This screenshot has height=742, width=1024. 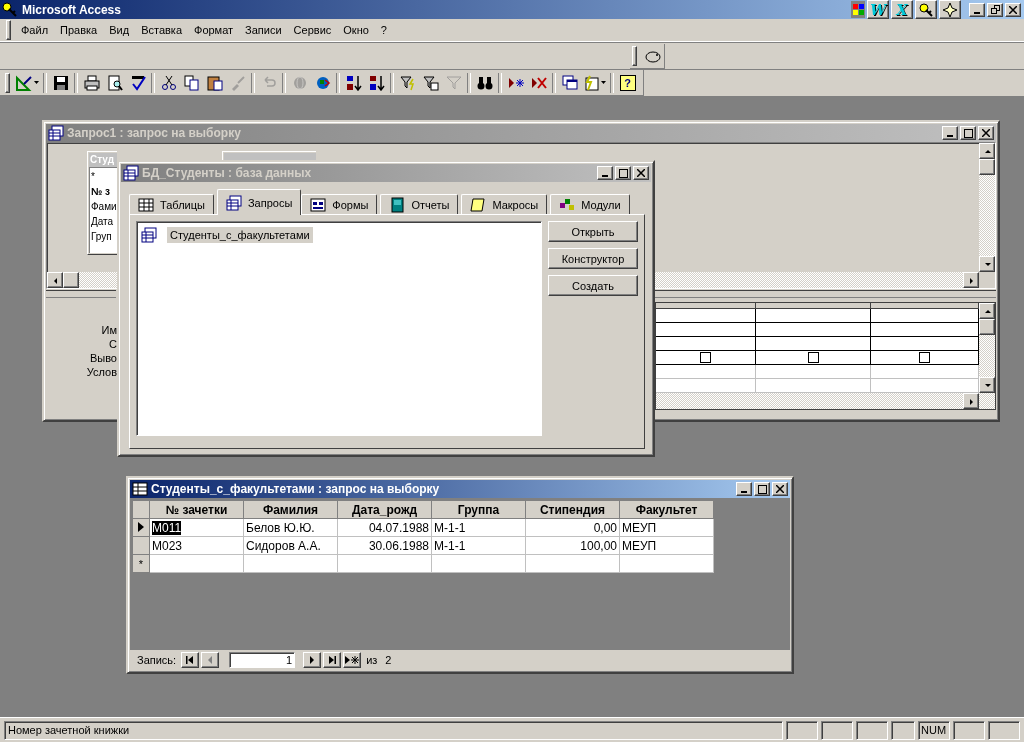 I want to click on last-record-button, so click(x=332, y=660).